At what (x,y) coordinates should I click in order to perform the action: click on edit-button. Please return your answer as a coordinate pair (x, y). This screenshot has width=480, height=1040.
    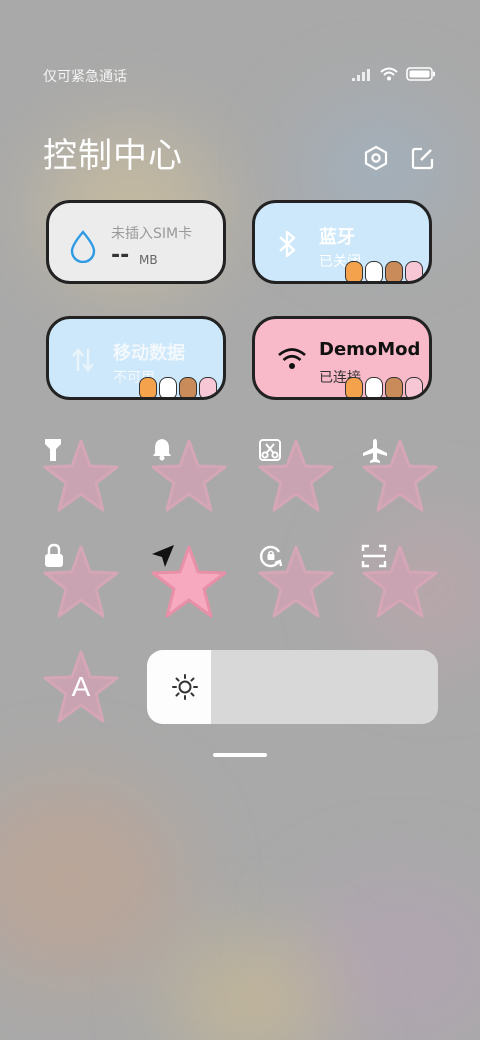
    Looking at the image, I should click on (423, 160).